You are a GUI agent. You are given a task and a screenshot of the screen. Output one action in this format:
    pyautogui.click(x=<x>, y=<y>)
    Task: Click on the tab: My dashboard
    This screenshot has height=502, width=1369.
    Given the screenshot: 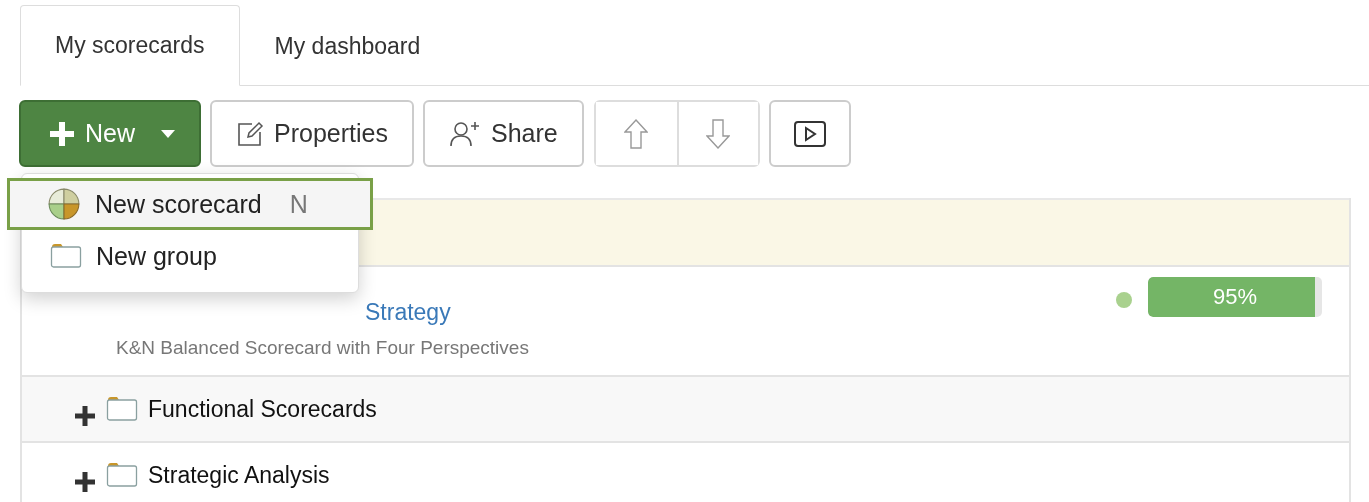 What is the action you would take?
    pyautogui.click(x=347, y=46)
    